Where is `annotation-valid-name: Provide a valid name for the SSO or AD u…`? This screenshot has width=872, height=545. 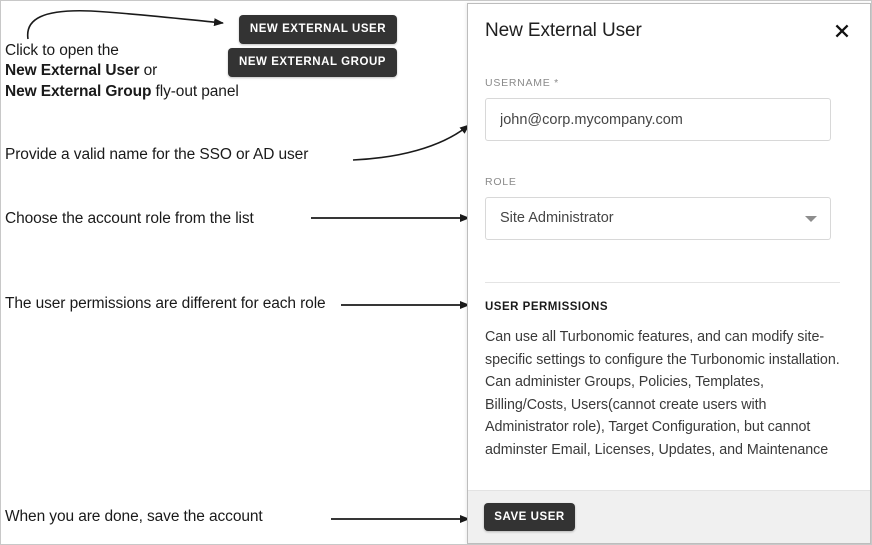 annotation-valid-name: Provide a valid name for the SSO or AD u… is located at coordinates (157, 154).